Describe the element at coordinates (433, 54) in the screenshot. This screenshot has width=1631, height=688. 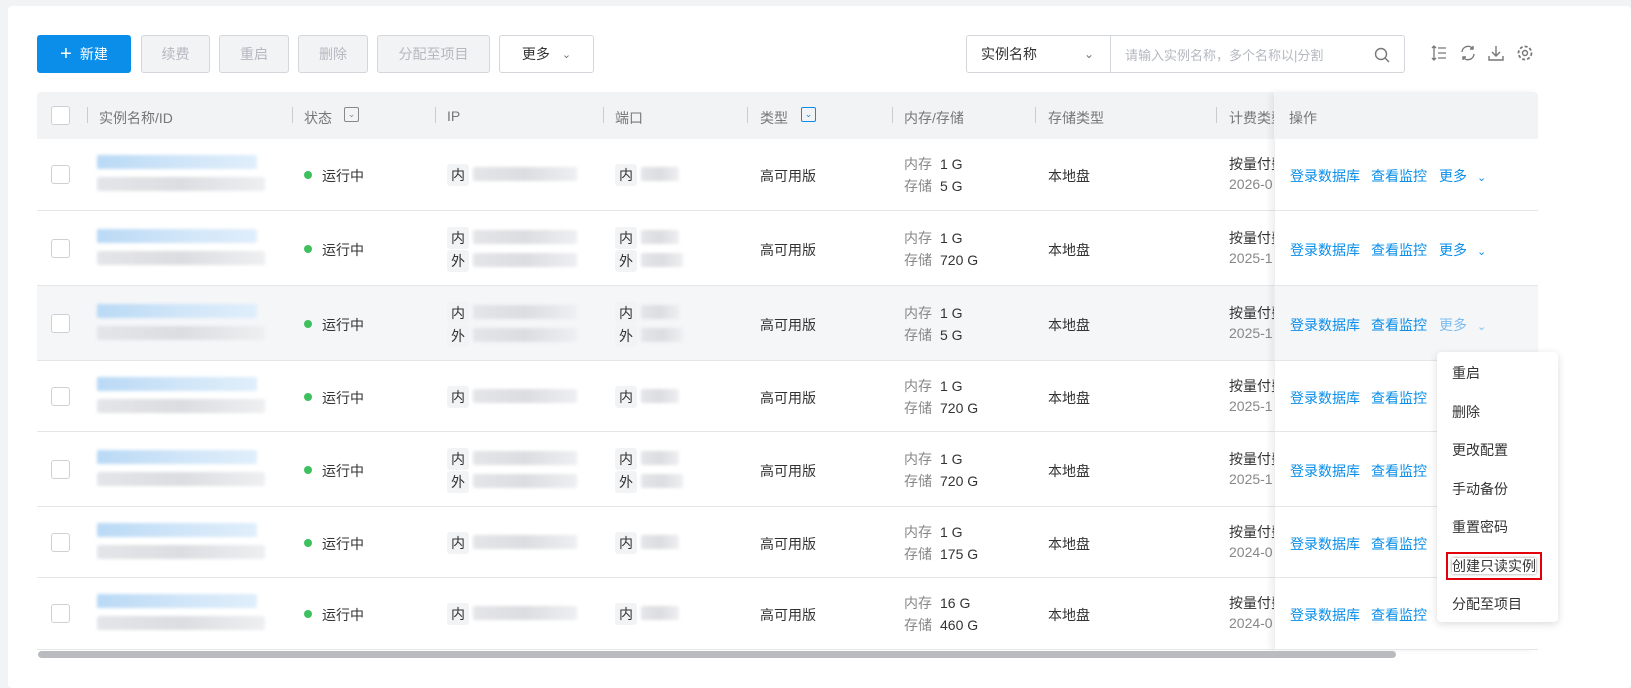
I see `assign-project-button: 分配至项目` at that location.